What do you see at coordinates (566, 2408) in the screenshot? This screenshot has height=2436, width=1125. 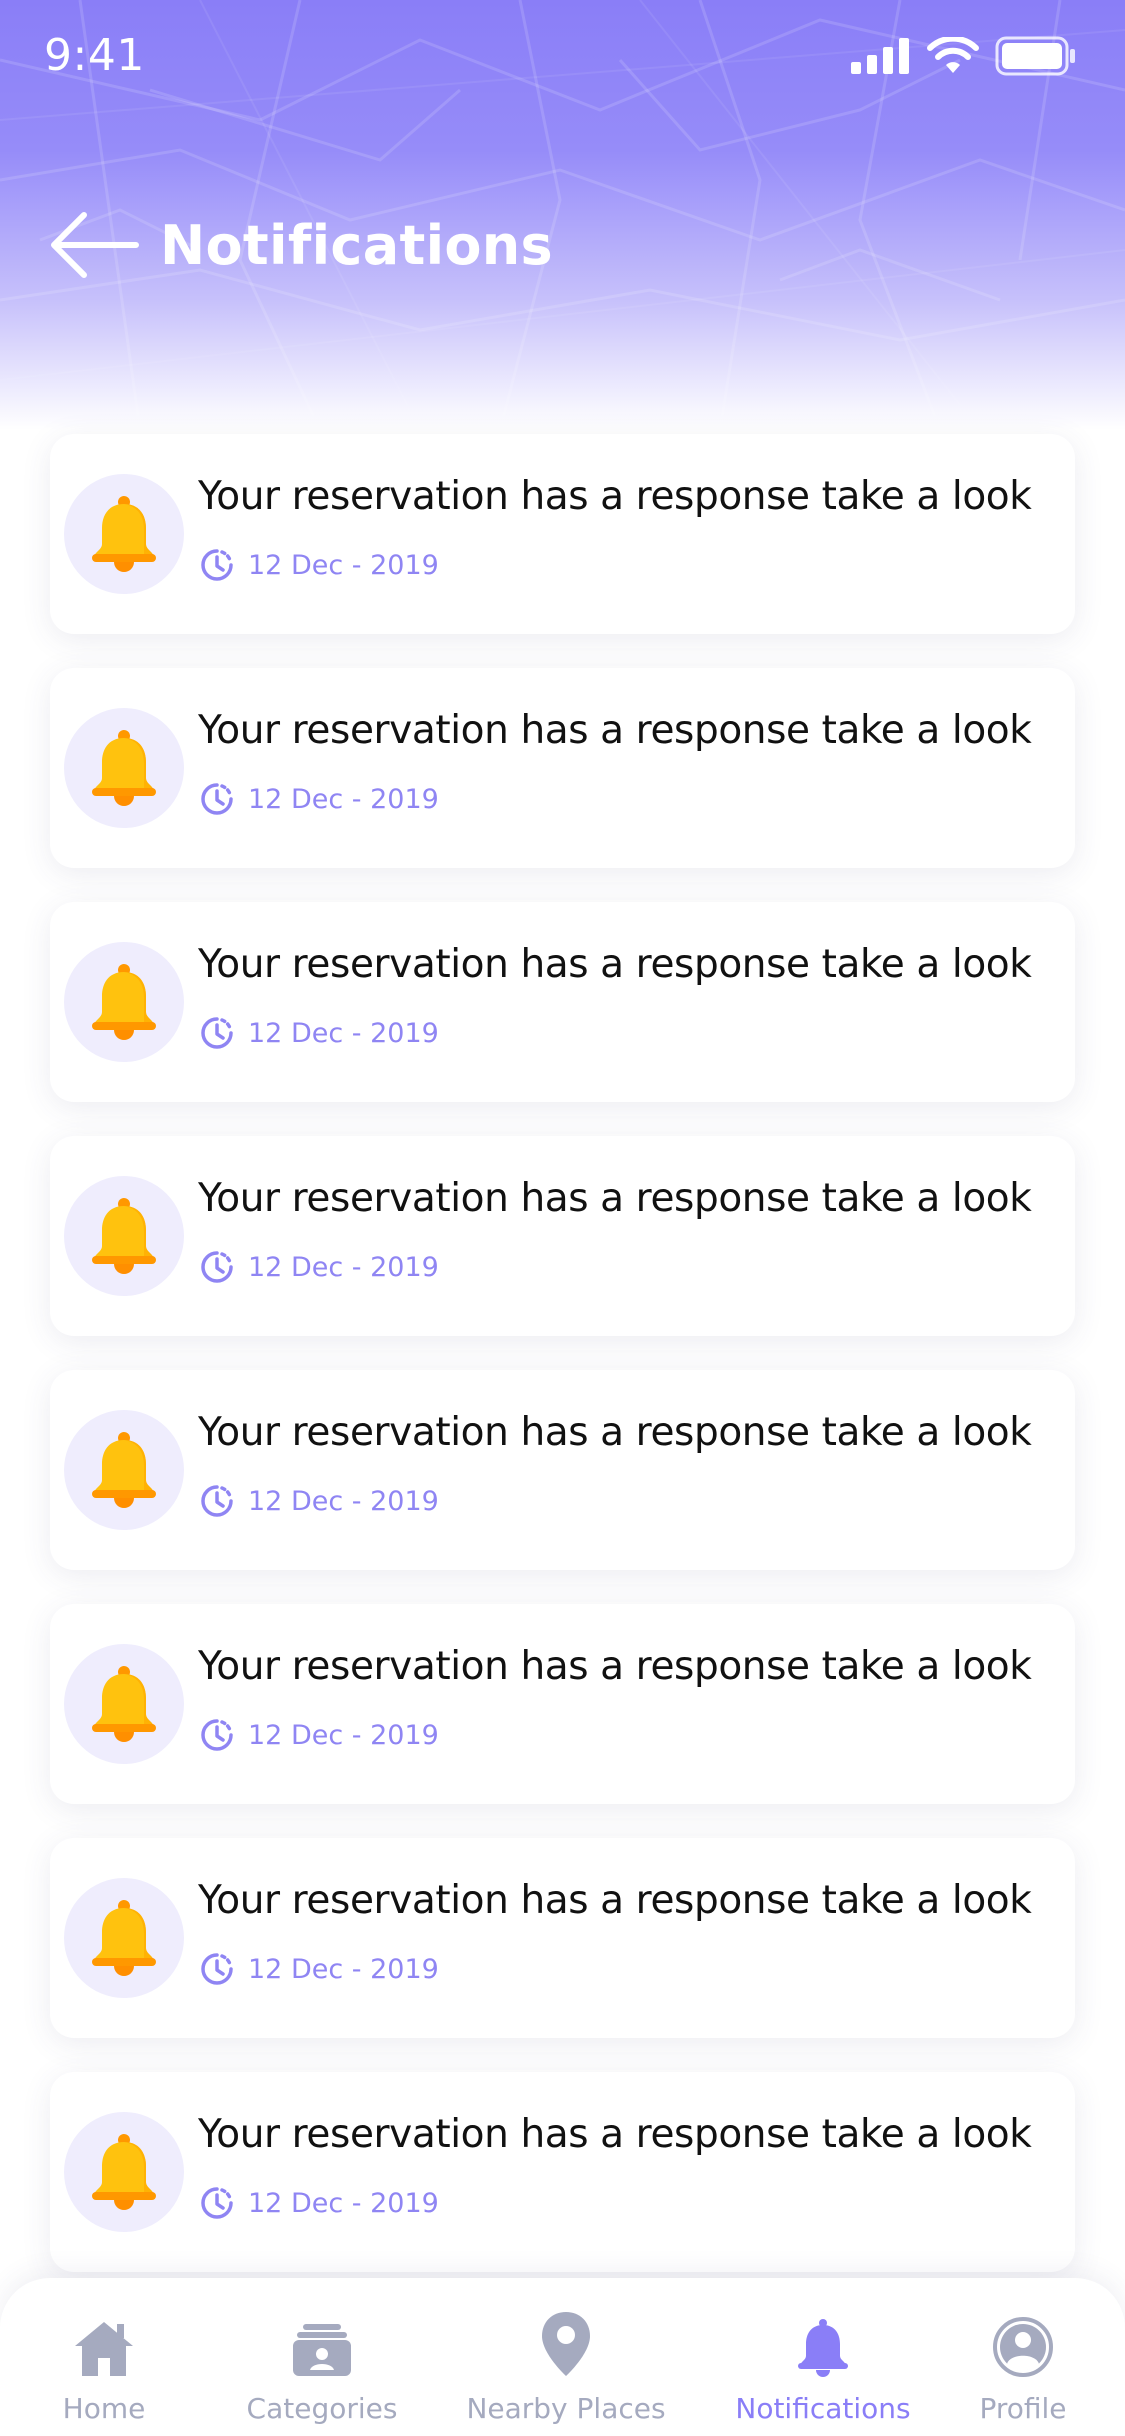 I see `nav-label: Nearby Places` at bounding box center [566, 2408].